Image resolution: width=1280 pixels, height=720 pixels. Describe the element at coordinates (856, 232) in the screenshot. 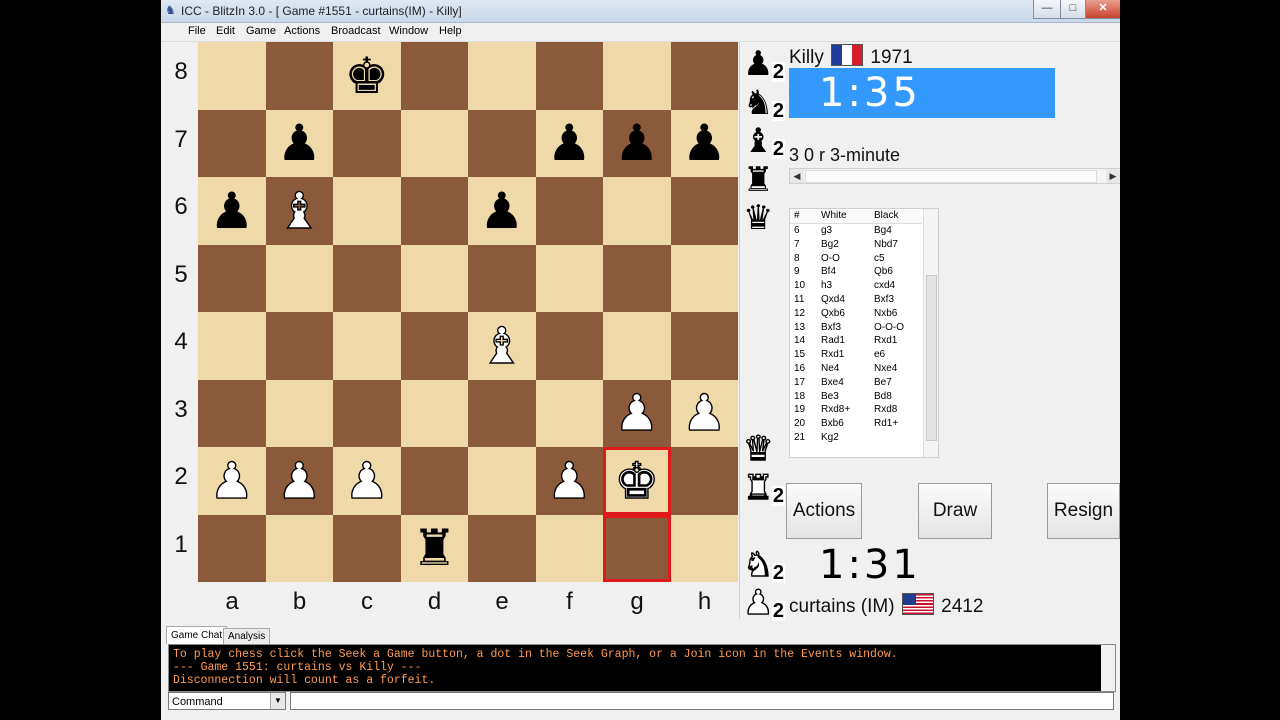

I see `move-row: 6 g3 Bg4` at that location.